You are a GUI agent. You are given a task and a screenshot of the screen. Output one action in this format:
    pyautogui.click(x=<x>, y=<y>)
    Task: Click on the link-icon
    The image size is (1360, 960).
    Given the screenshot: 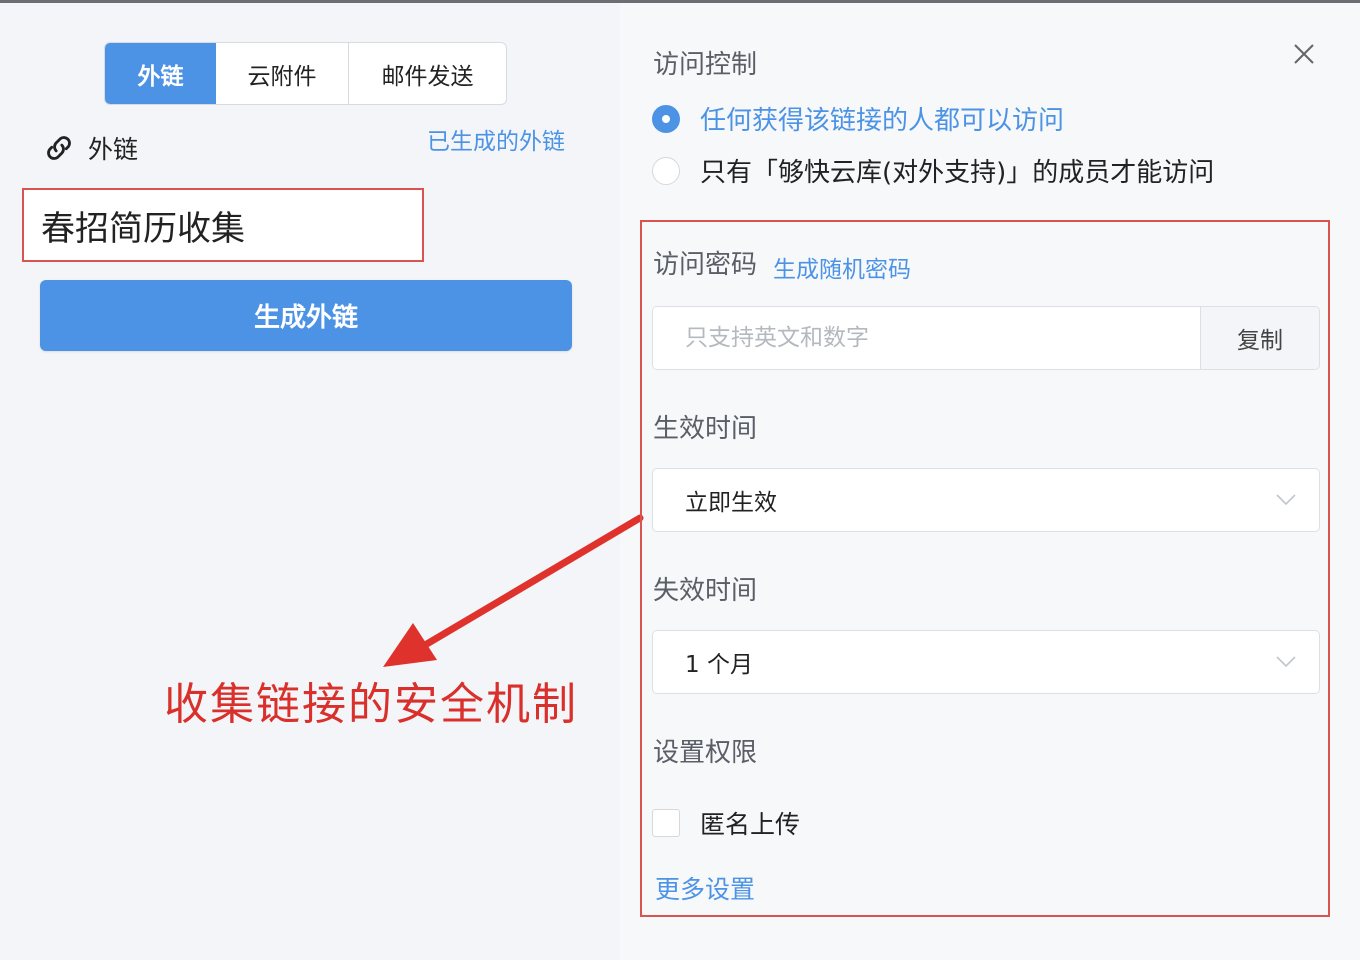 What is the action you would take?
    pyautogui.click(x=59, y=148)
    